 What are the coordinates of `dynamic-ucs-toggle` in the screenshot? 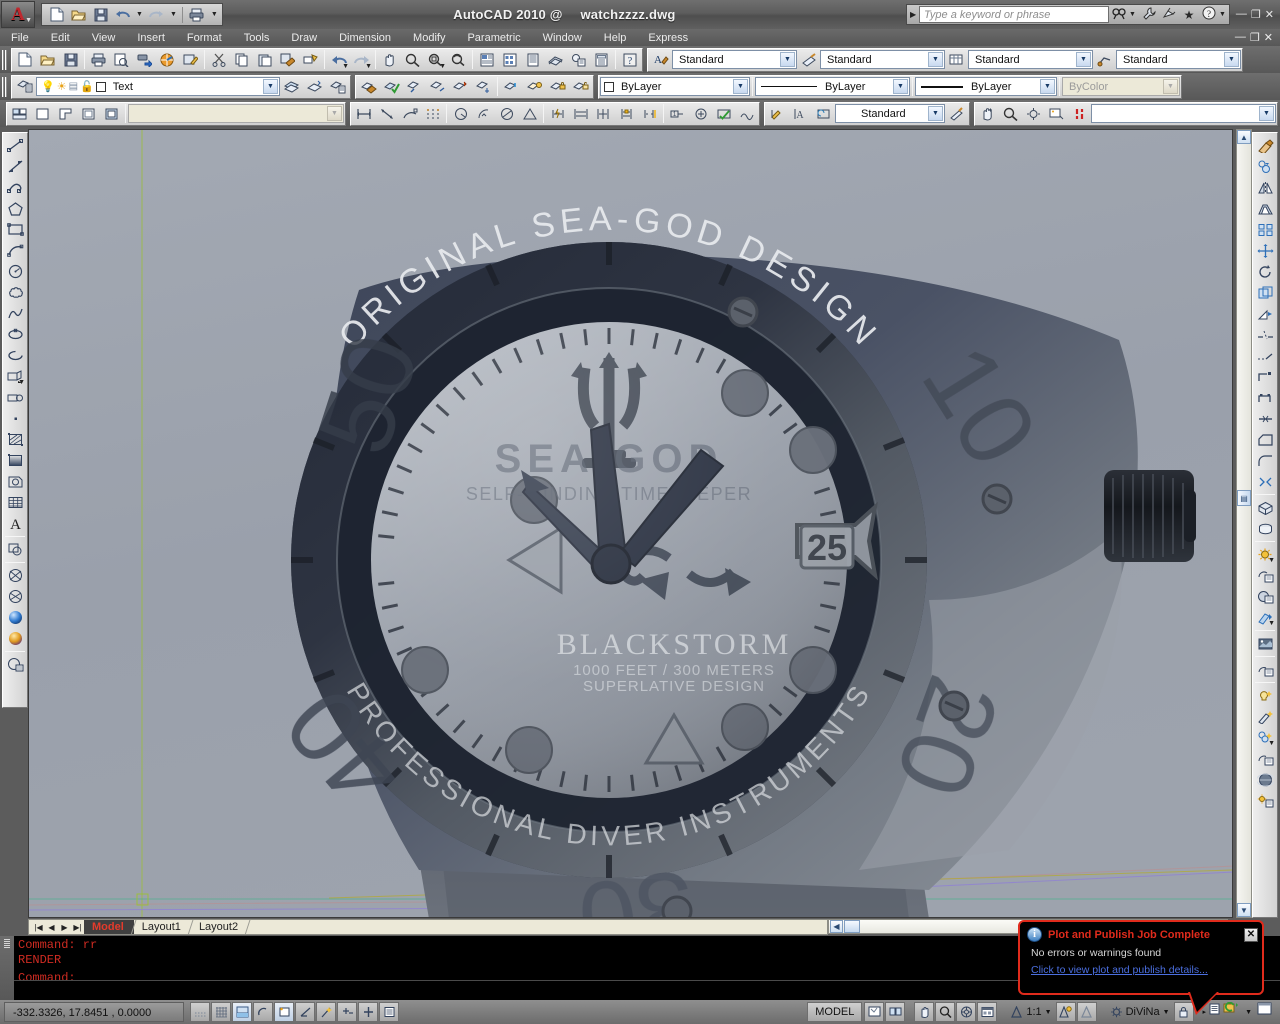 It's located at (347, 1012).